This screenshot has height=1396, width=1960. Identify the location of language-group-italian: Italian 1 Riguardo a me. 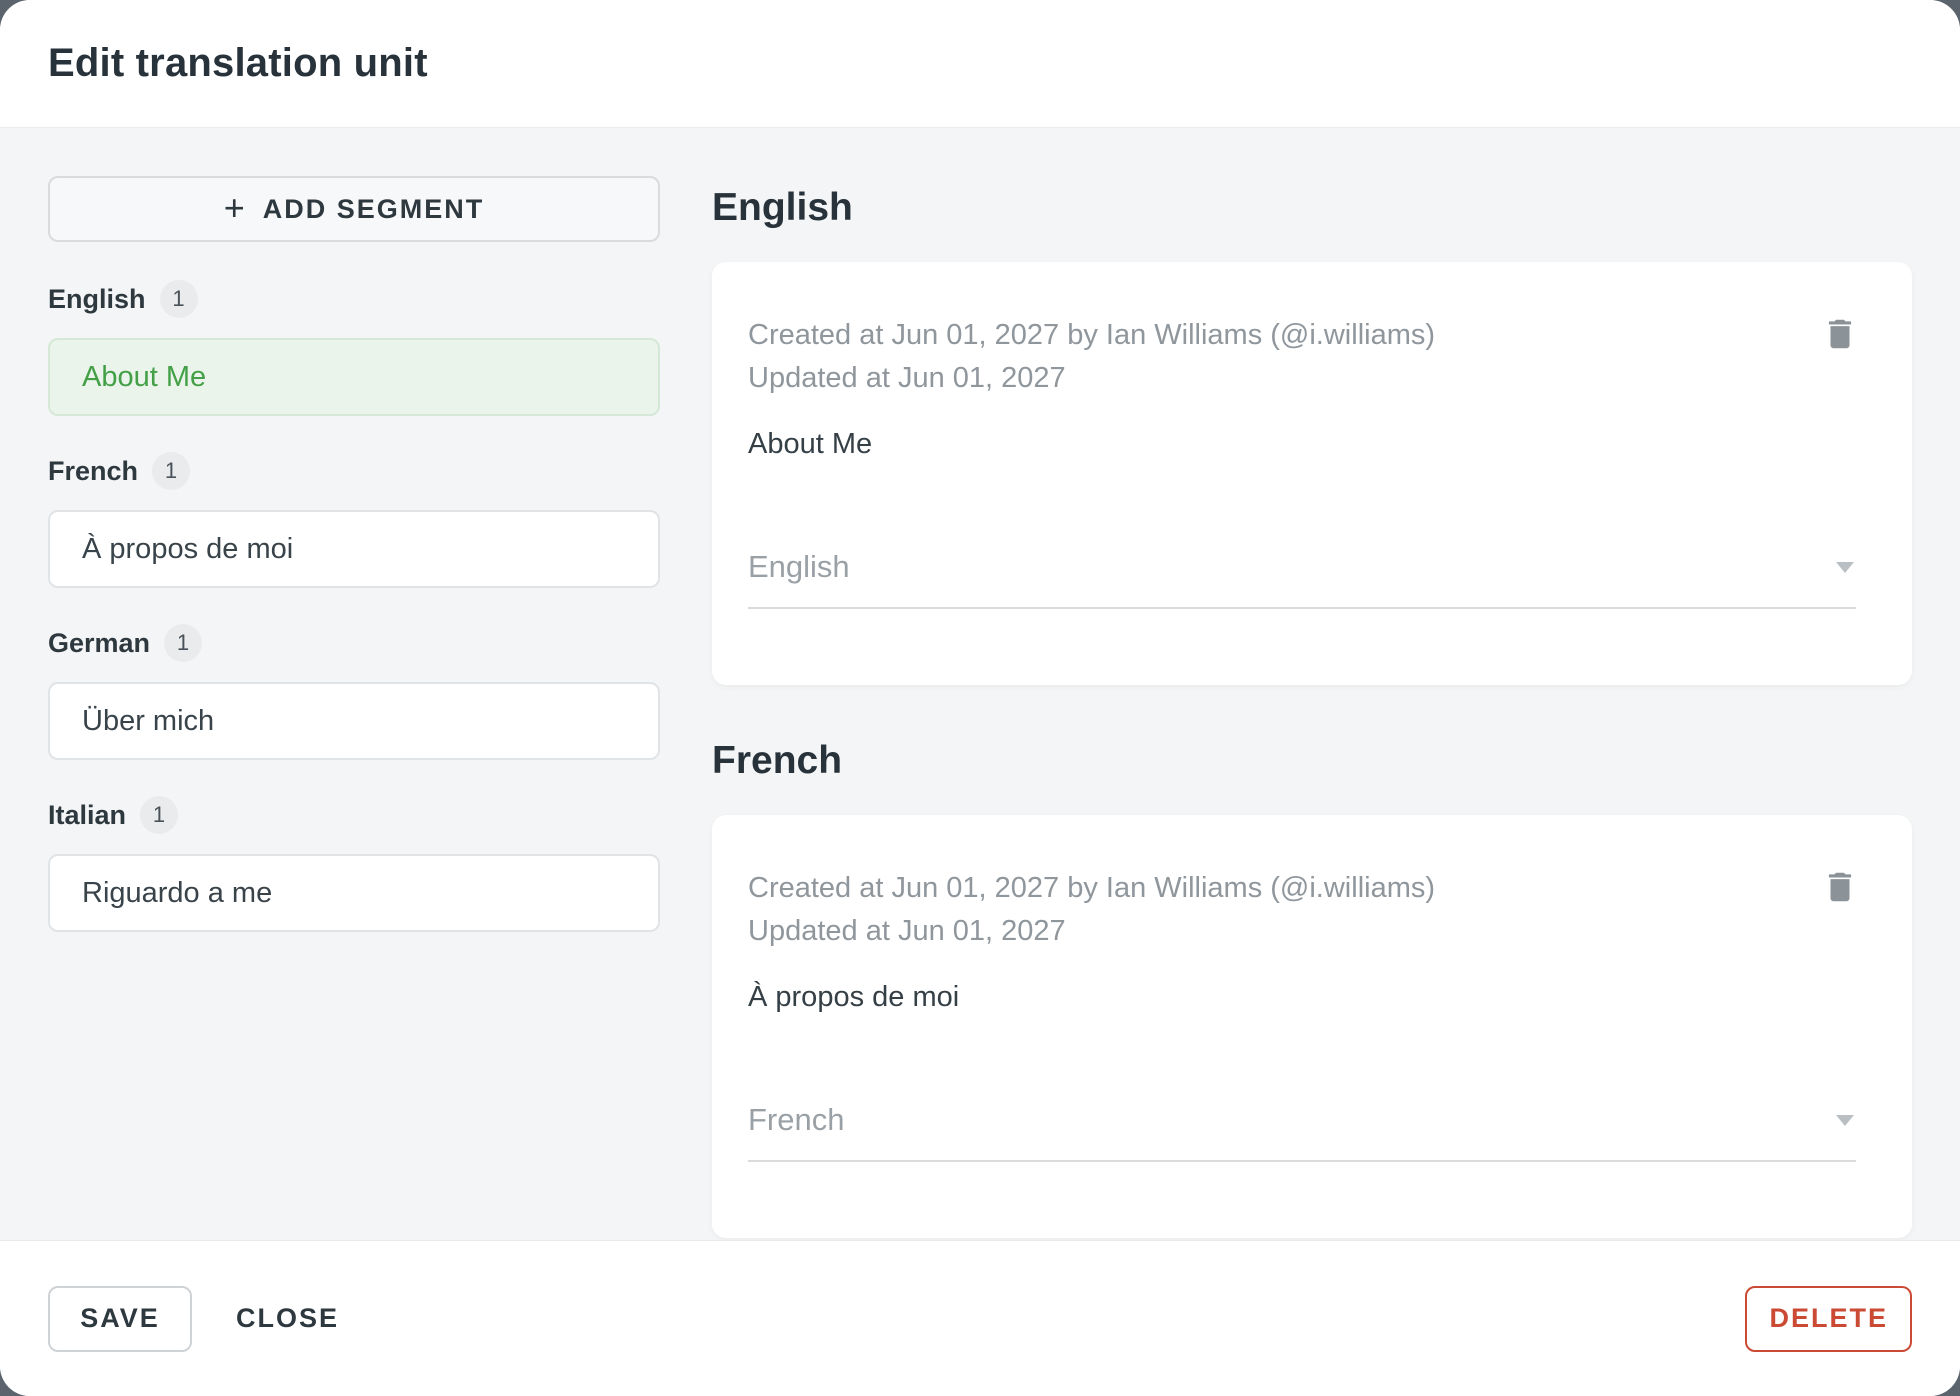
(354, 864).